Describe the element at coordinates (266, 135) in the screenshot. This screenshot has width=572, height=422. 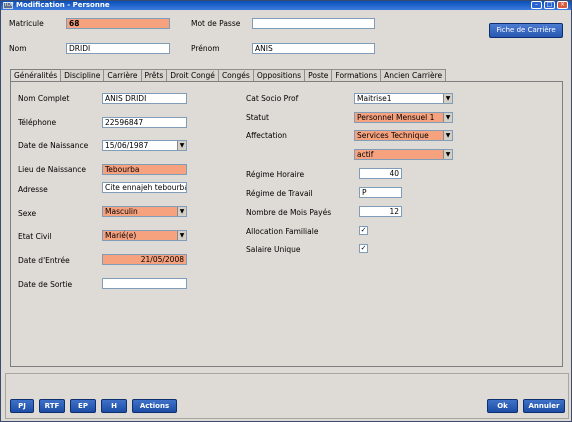
I see `affectation-label: Affectation` at that location.